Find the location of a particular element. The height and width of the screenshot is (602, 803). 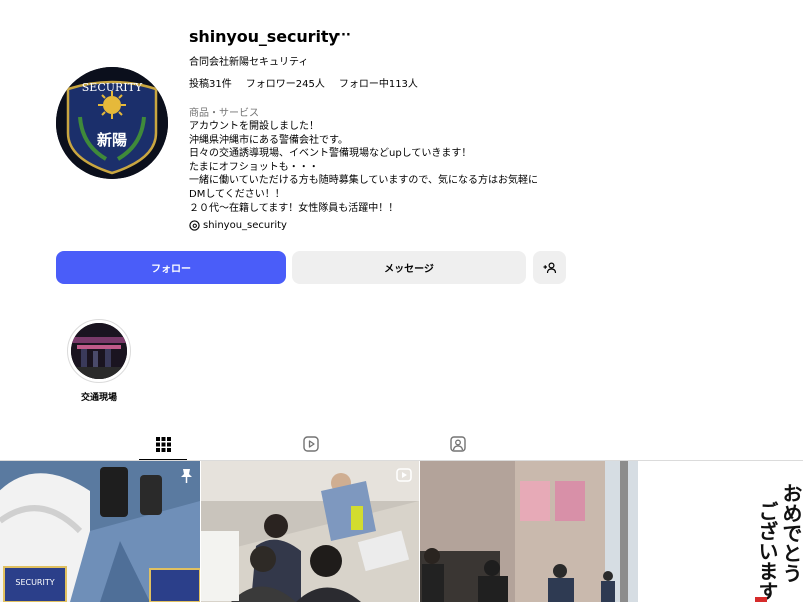

bio-line: 日々の交通誘導現場、イベント警備現場などupしていきます！ is located at coordinates (330, 154).